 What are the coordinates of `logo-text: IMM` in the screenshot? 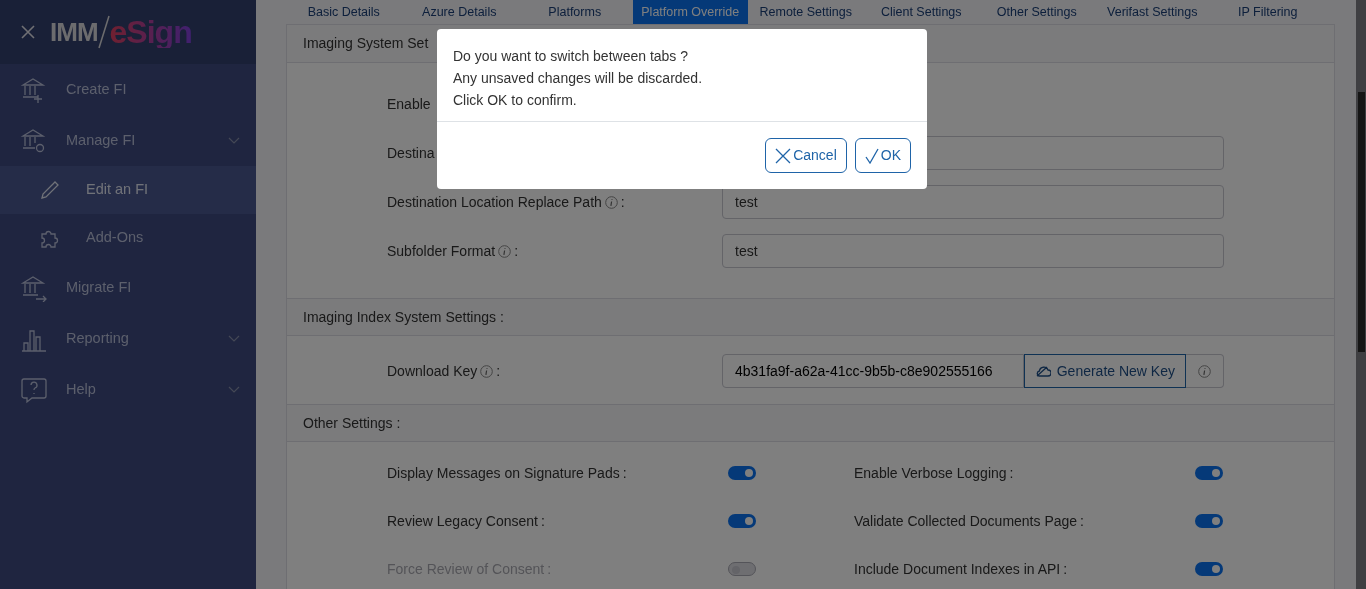 It's located at (74, 32).